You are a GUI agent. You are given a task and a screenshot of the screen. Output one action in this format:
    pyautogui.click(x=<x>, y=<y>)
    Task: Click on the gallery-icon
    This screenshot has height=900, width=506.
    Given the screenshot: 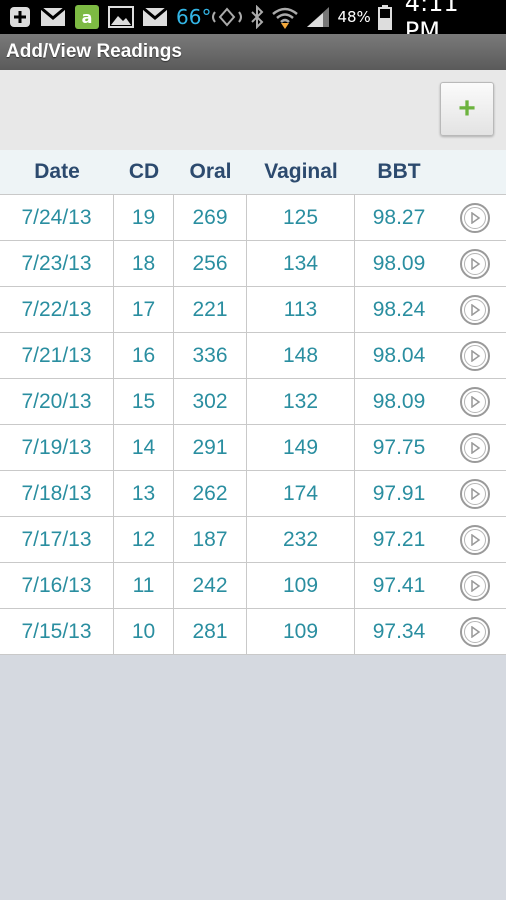 What is the action you would take?
    pyautogui.click(x=121, y=17)
    